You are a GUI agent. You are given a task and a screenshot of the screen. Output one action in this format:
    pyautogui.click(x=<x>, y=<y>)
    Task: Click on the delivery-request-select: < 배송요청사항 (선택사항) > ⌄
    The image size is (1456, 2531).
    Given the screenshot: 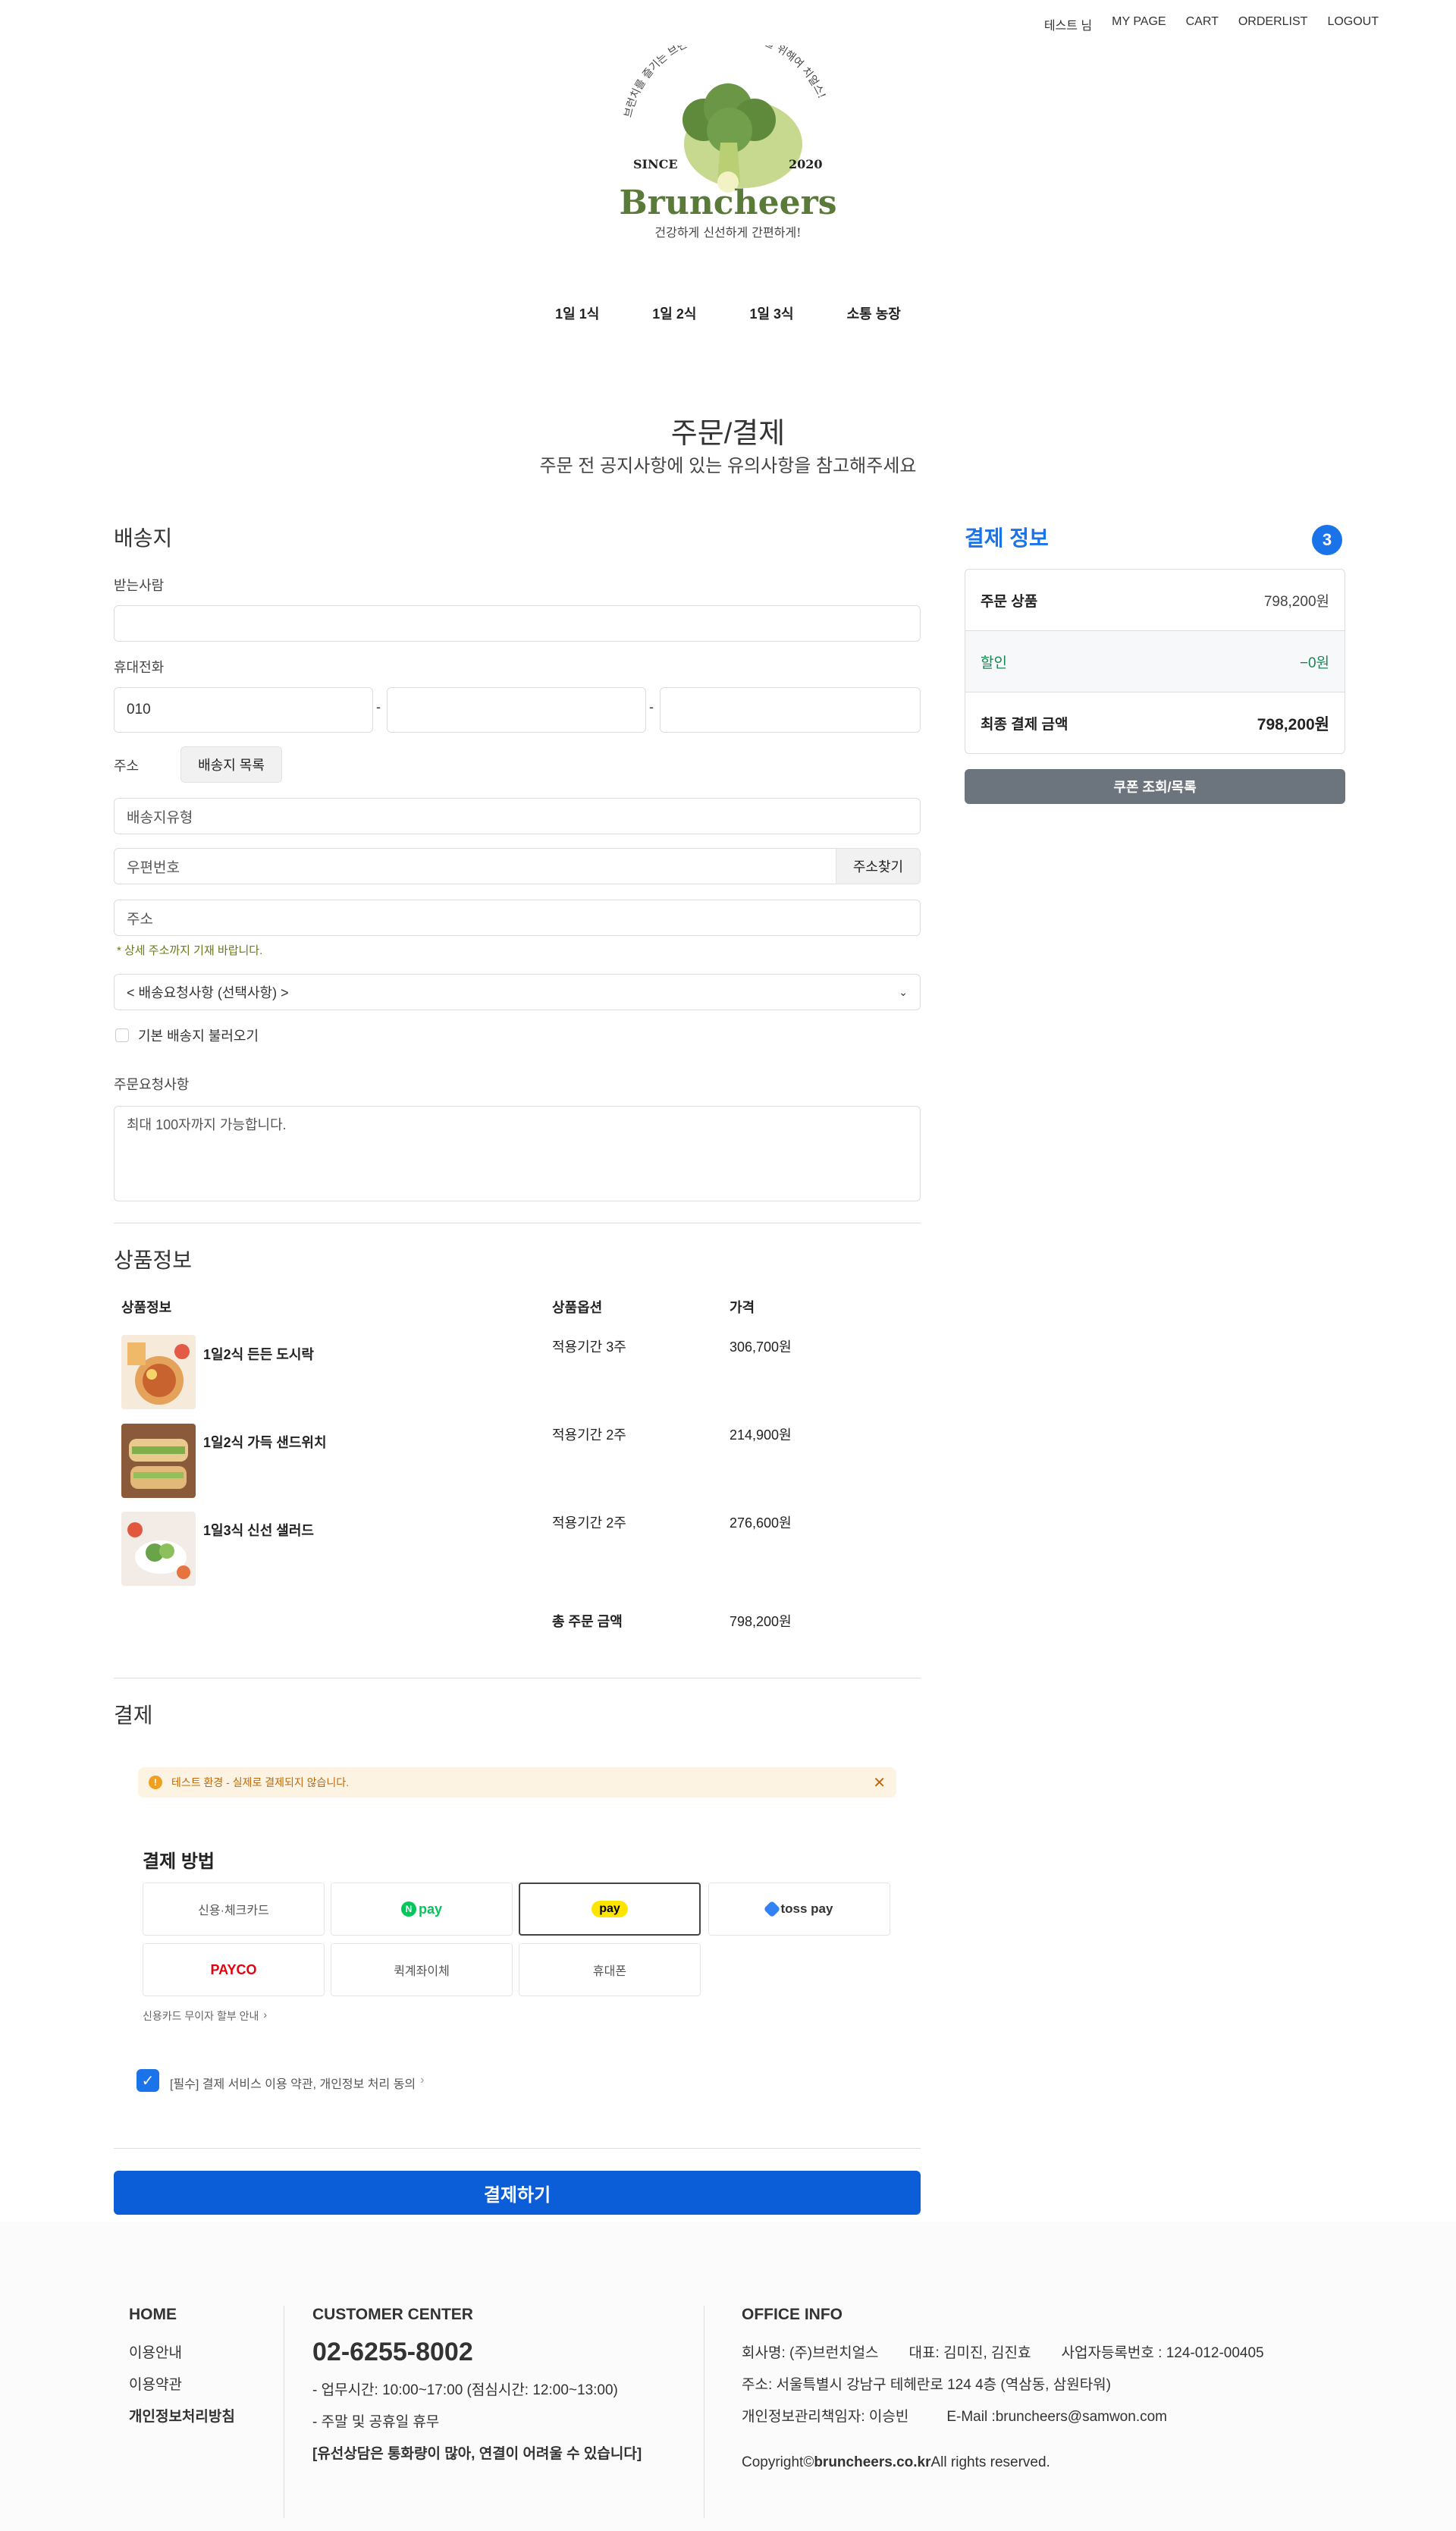 What is the action you would take?
    pyautogui.click(x=517, y=992)
    